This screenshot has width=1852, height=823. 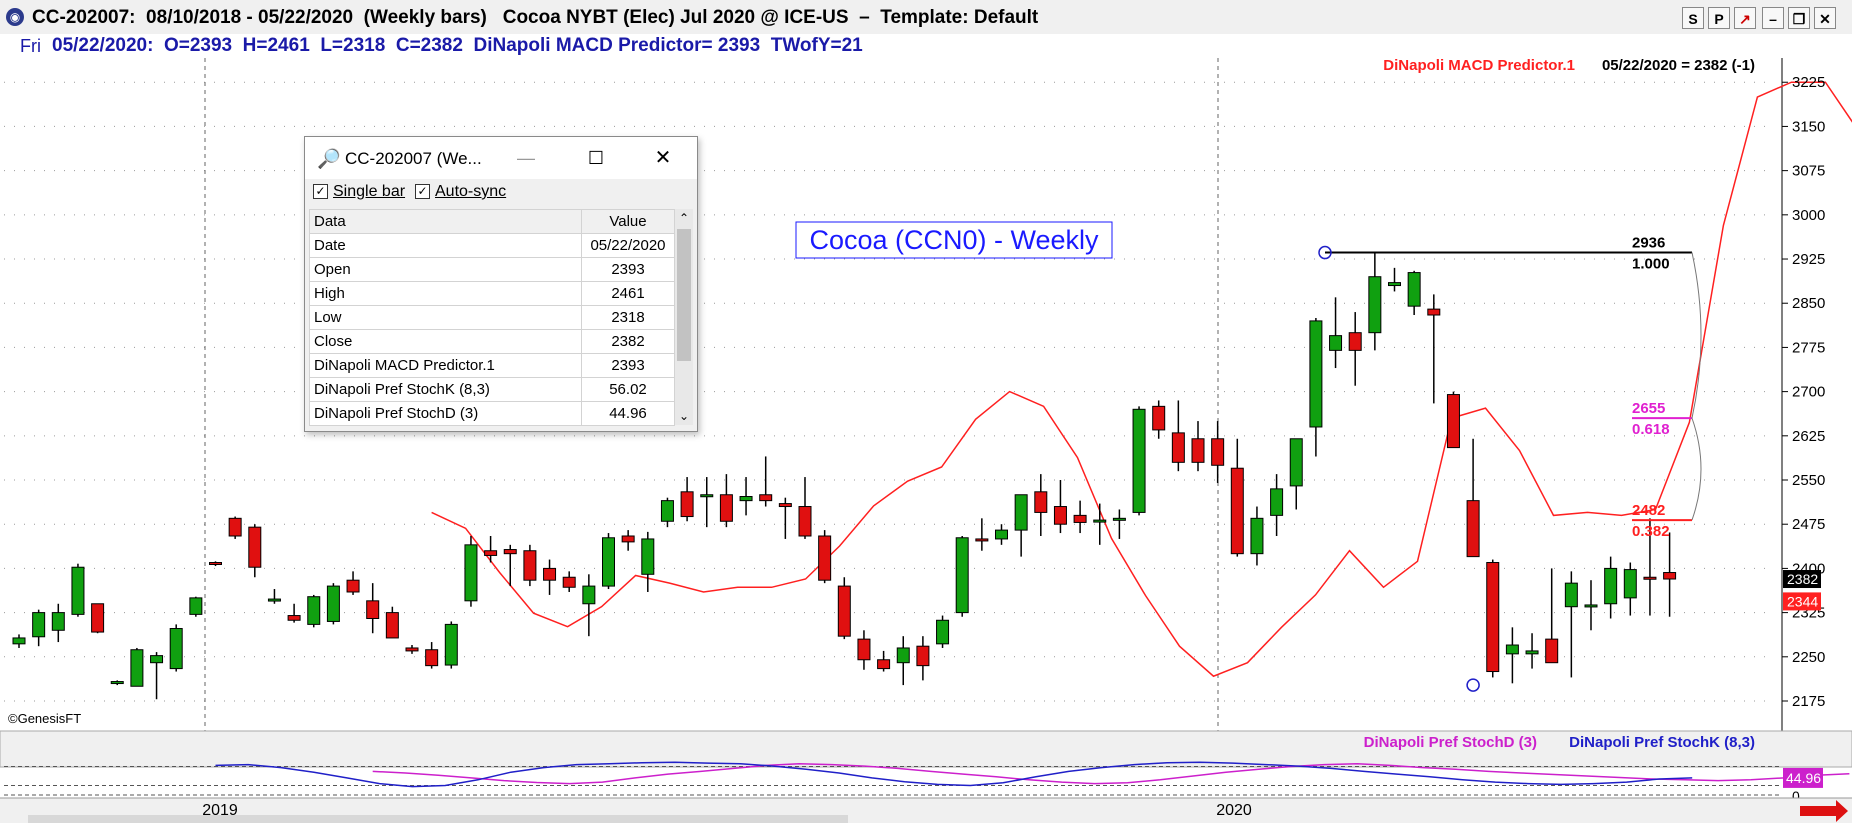 What do you see at coordinates (1678, 65) in the screenshot?
I see `last-value-label: 05/22/2020 = 2382 (-1)` at bounding box center [1678, 65].